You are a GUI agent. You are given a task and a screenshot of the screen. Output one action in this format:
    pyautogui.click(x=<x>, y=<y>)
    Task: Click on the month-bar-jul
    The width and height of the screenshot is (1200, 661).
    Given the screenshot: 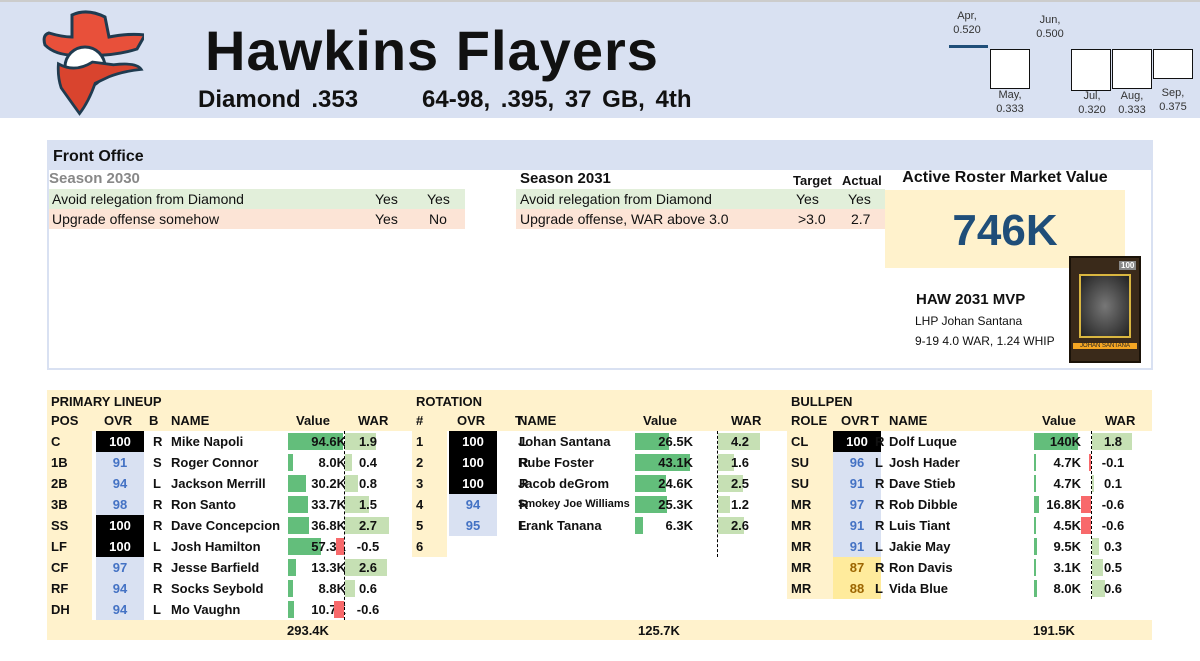 What is the action you would take?
    pyautogui.click(x=1091, y=70)
    